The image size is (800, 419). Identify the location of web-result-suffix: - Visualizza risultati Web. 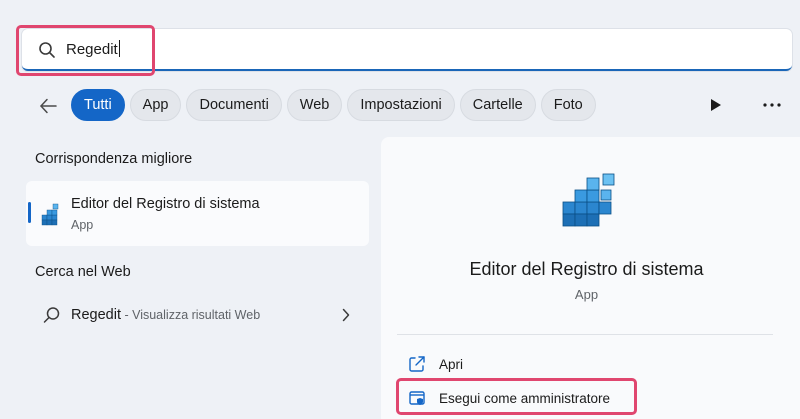
(190, 315).